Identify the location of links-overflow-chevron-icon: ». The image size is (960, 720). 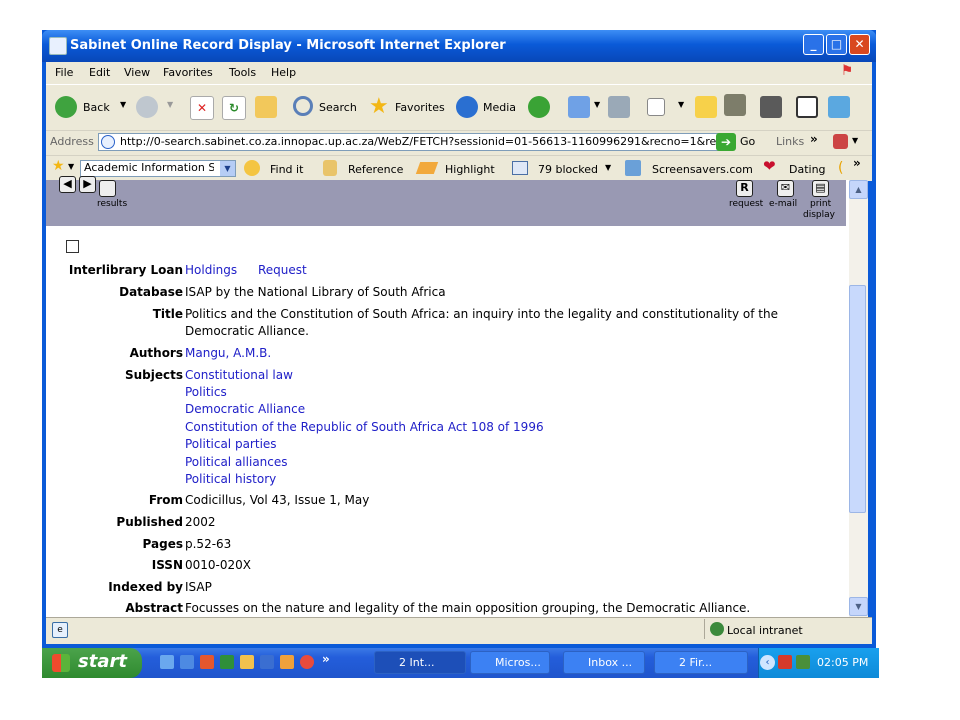
(857, 163).